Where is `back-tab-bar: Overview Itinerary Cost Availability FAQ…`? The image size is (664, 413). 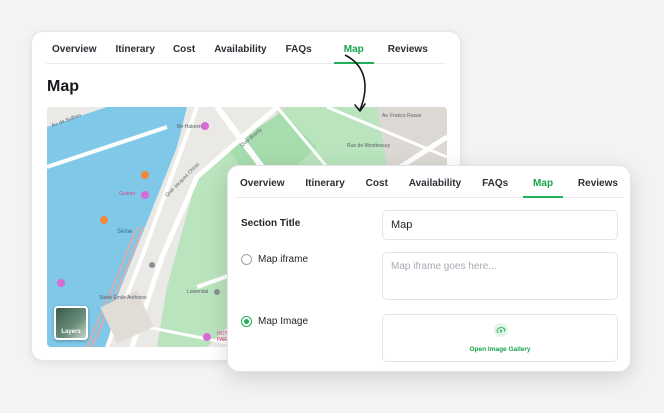
back-tab-bar: Overview Itinerary Cost Availability FAQ… is located at coordinates (246, 54).